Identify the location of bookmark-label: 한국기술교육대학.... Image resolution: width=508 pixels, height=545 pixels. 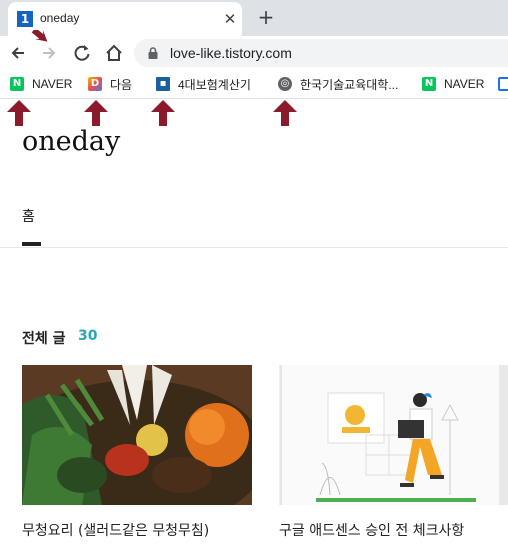
(349, 84).